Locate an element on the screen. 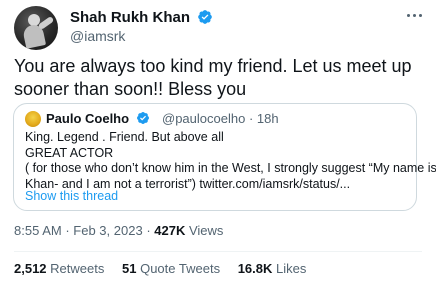  quotes-stat: 51 Quote Tweets is located at coordinates (171, 268).